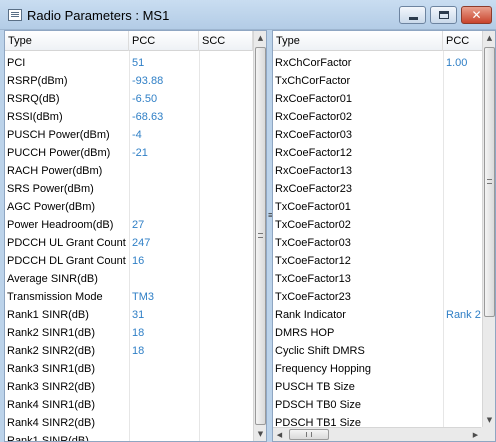 Image resolution: width=496 pixels, height=442 pixels. What do you see at coordinates (15, 15) in the screenshot?
I see `window-icon` at bounding box center [15, 15].